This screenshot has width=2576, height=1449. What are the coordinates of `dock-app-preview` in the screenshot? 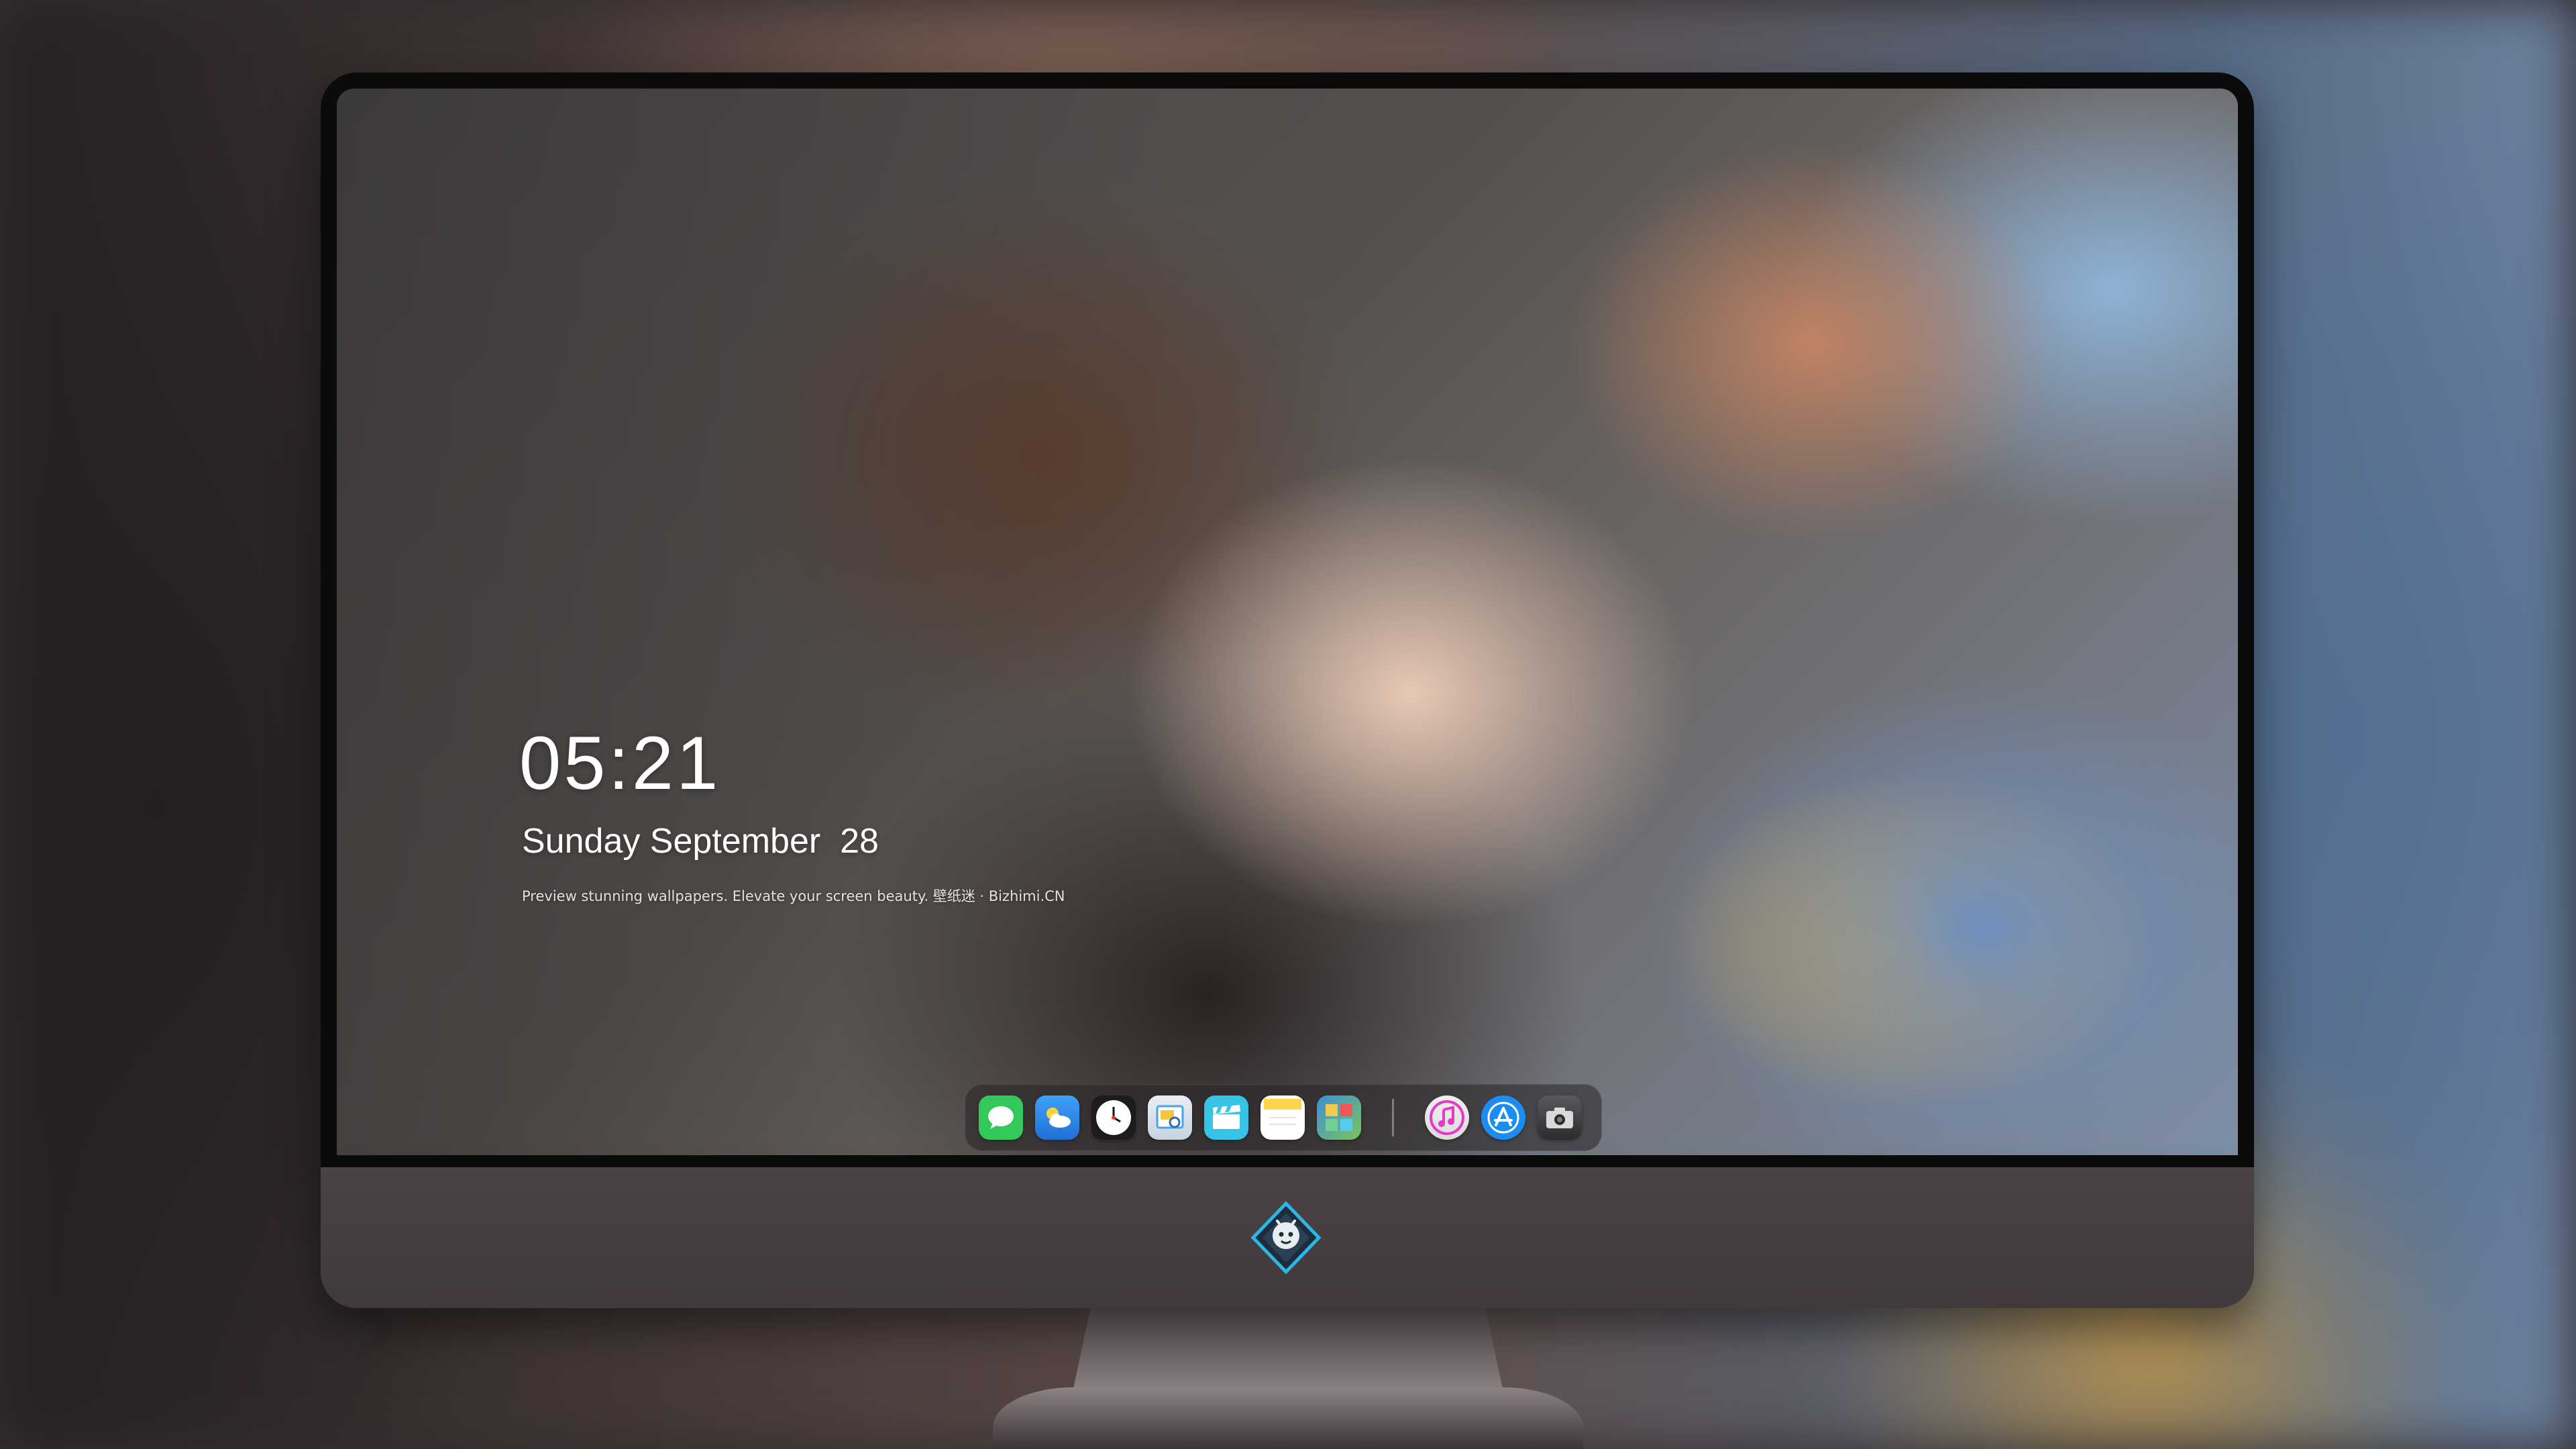 It's located at (1170, 1117).